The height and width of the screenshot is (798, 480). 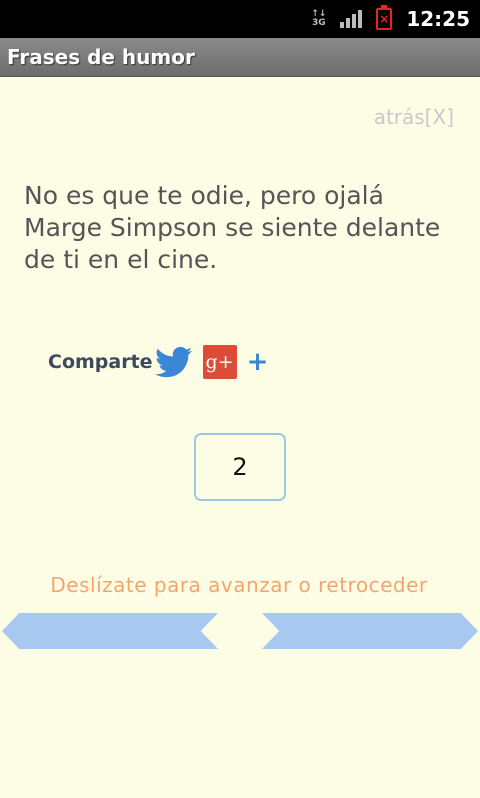 I want to click on battery-empty-icon: ×, so click(x=384, y=17).